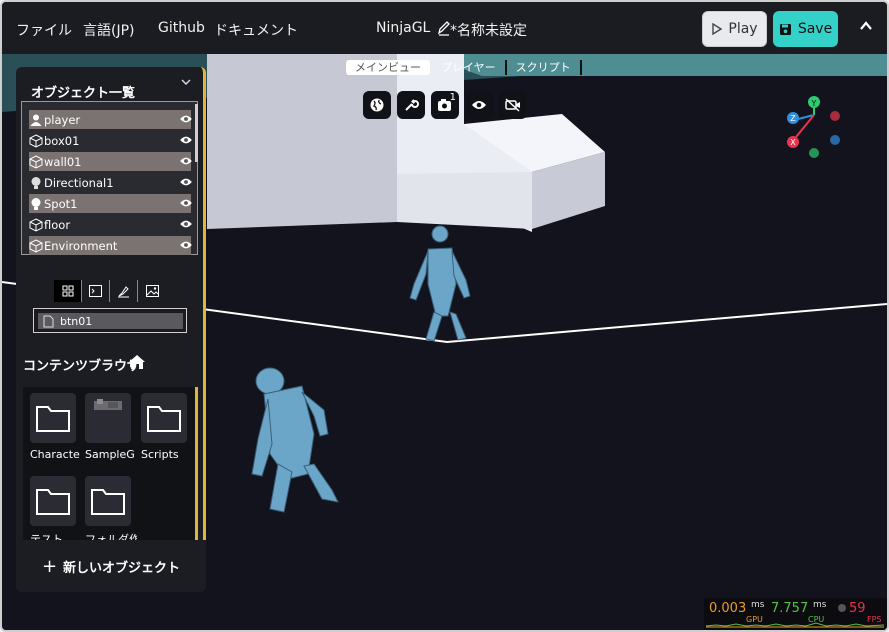 The height and width of the screenshot is (632, 889). Describe the element at coordinates (83, 93) in the screenshot. I see `object-list-title: オブジェクト一覧` at that location.